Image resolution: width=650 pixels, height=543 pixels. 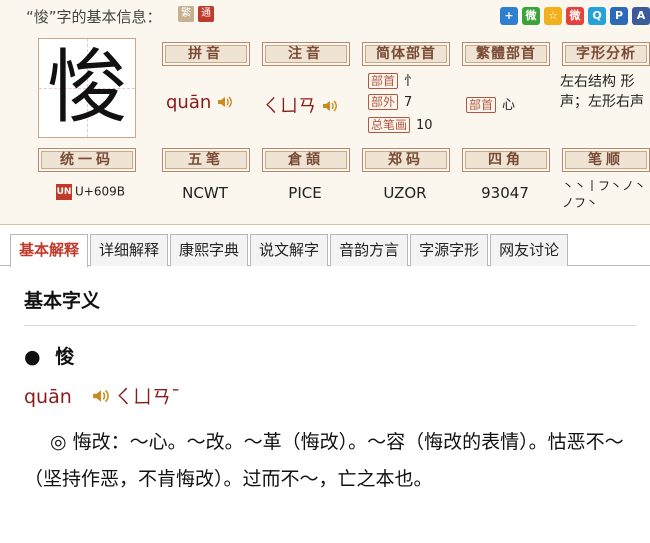 I want to click on buwai-stamp: 部外, so click(x=383, y=102).